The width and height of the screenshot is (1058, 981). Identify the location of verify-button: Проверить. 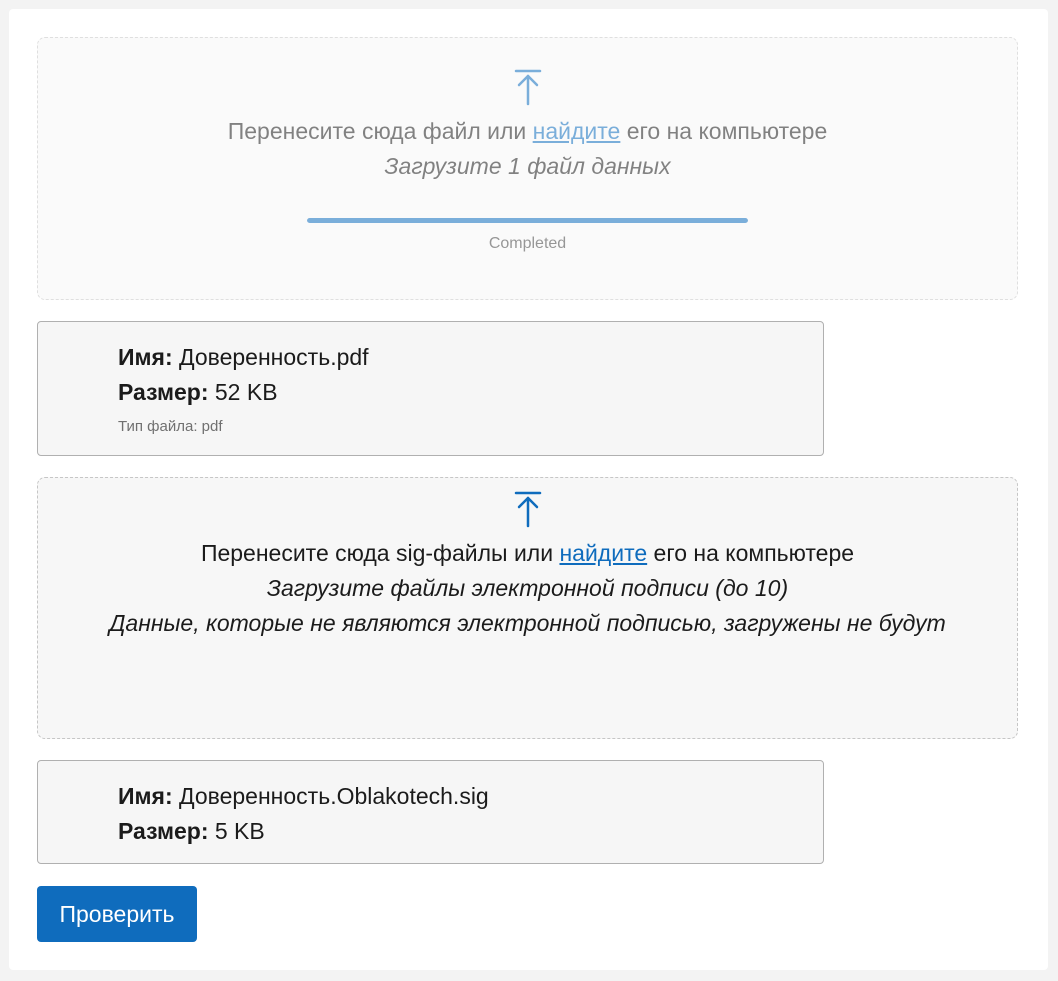
(117, 914).